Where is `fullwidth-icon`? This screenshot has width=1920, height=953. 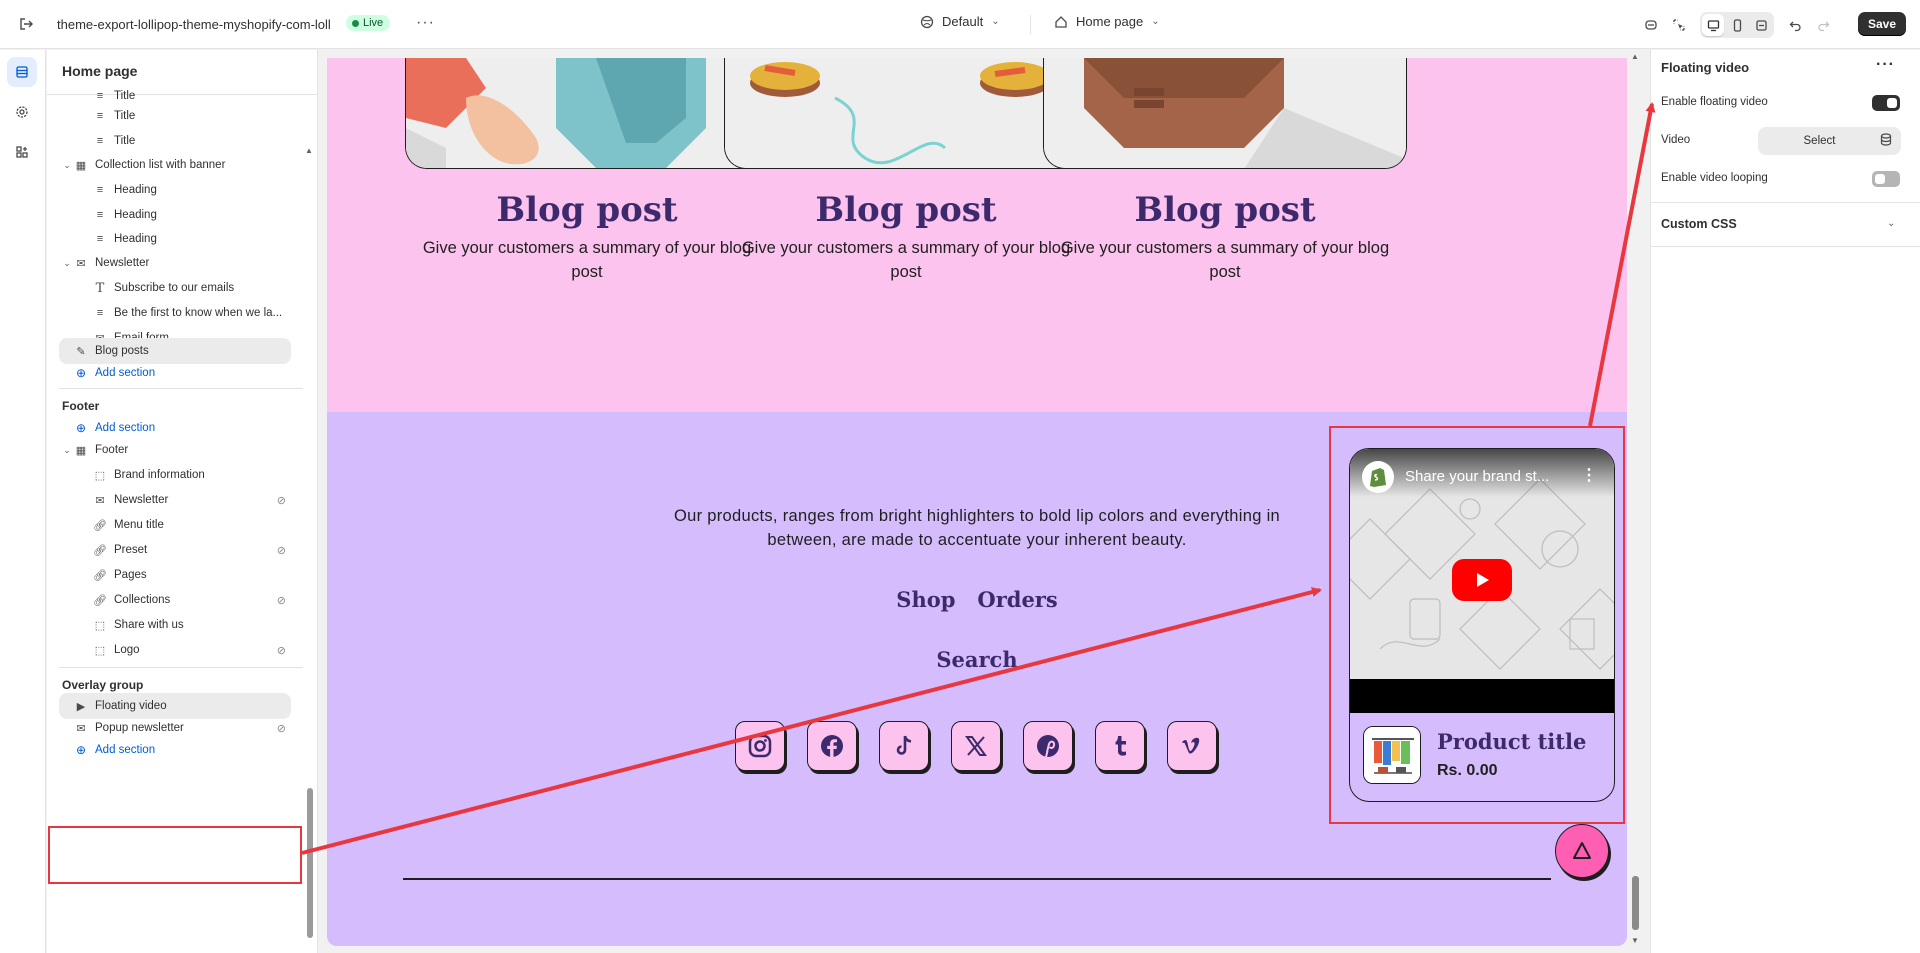 fullwidth-icon is located at coordinates (1761, 25).